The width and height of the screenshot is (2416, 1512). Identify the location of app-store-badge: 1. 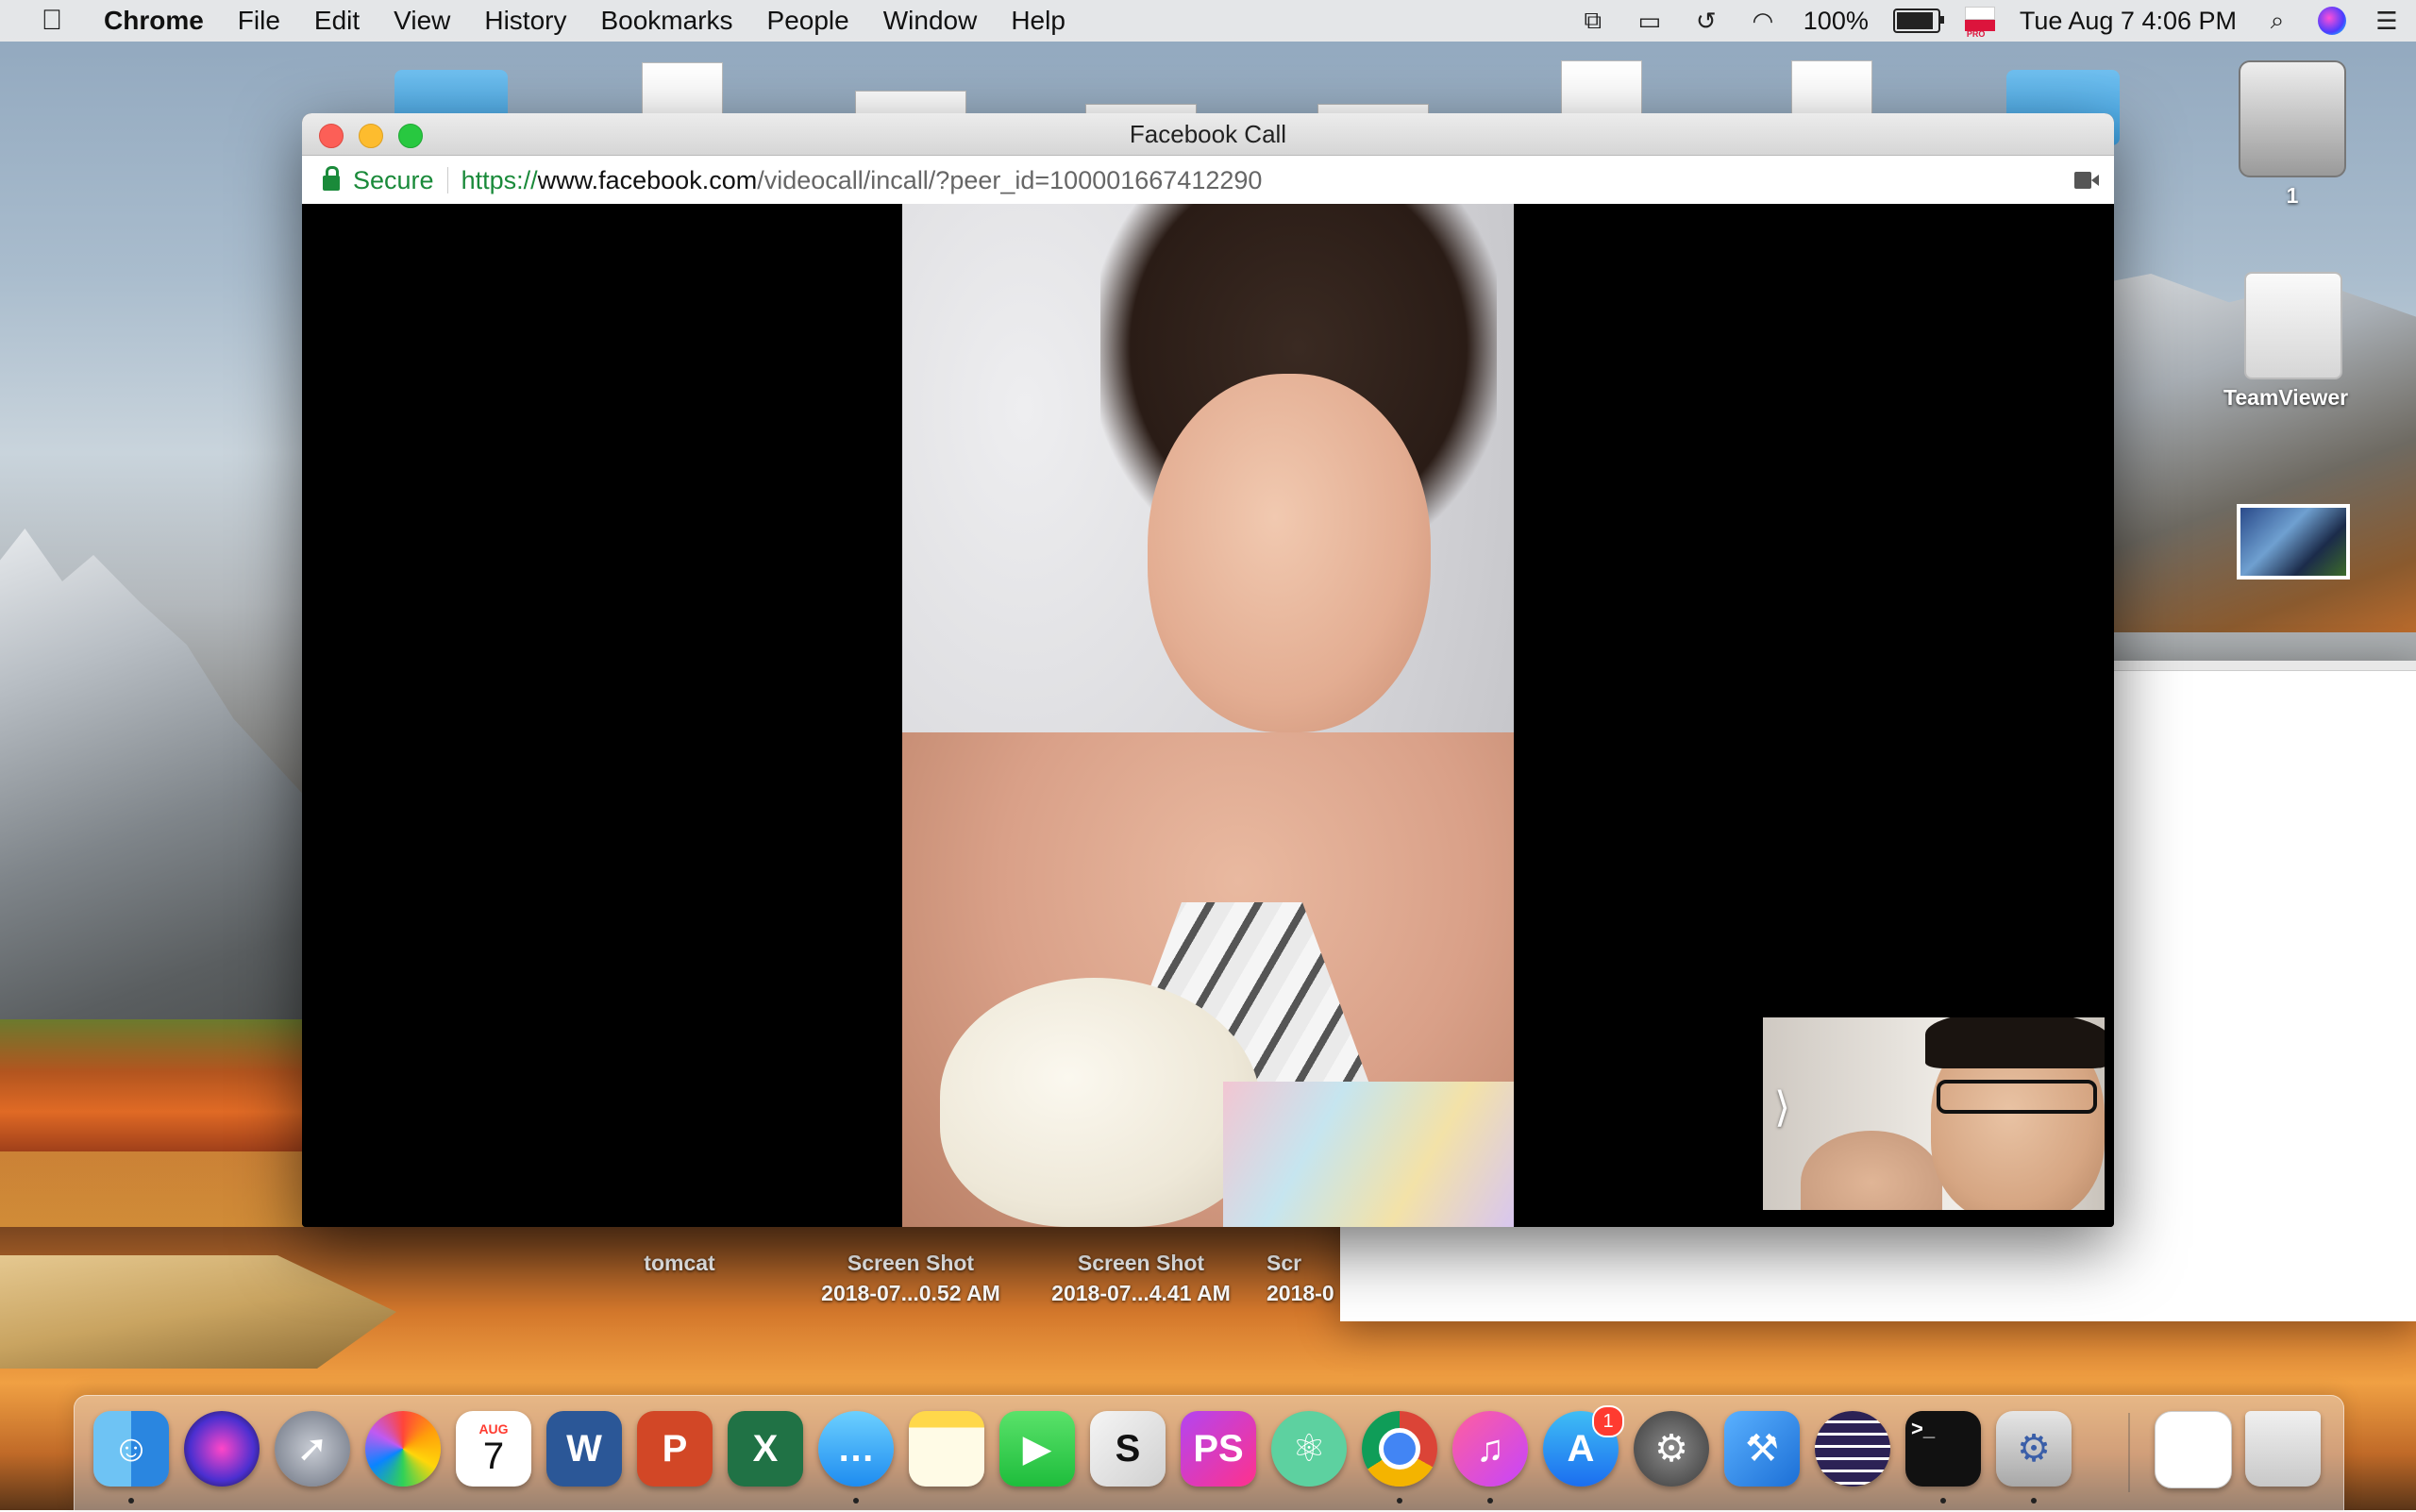
(1608, 1421).